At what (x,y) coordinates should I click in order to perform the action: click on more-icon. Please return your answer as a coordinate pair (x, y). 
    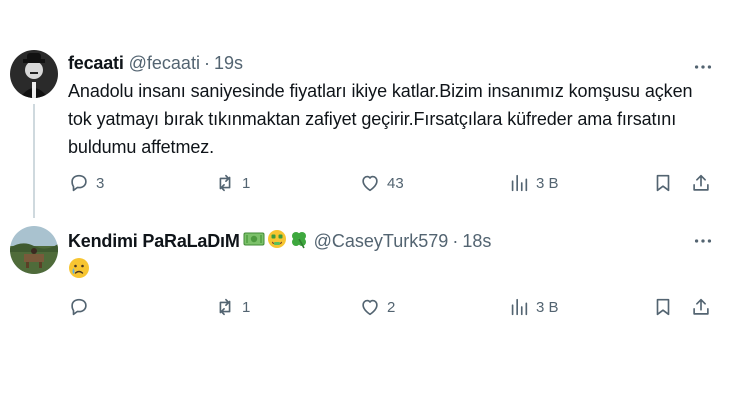
    Looking at the image, I should click on (703, 243).